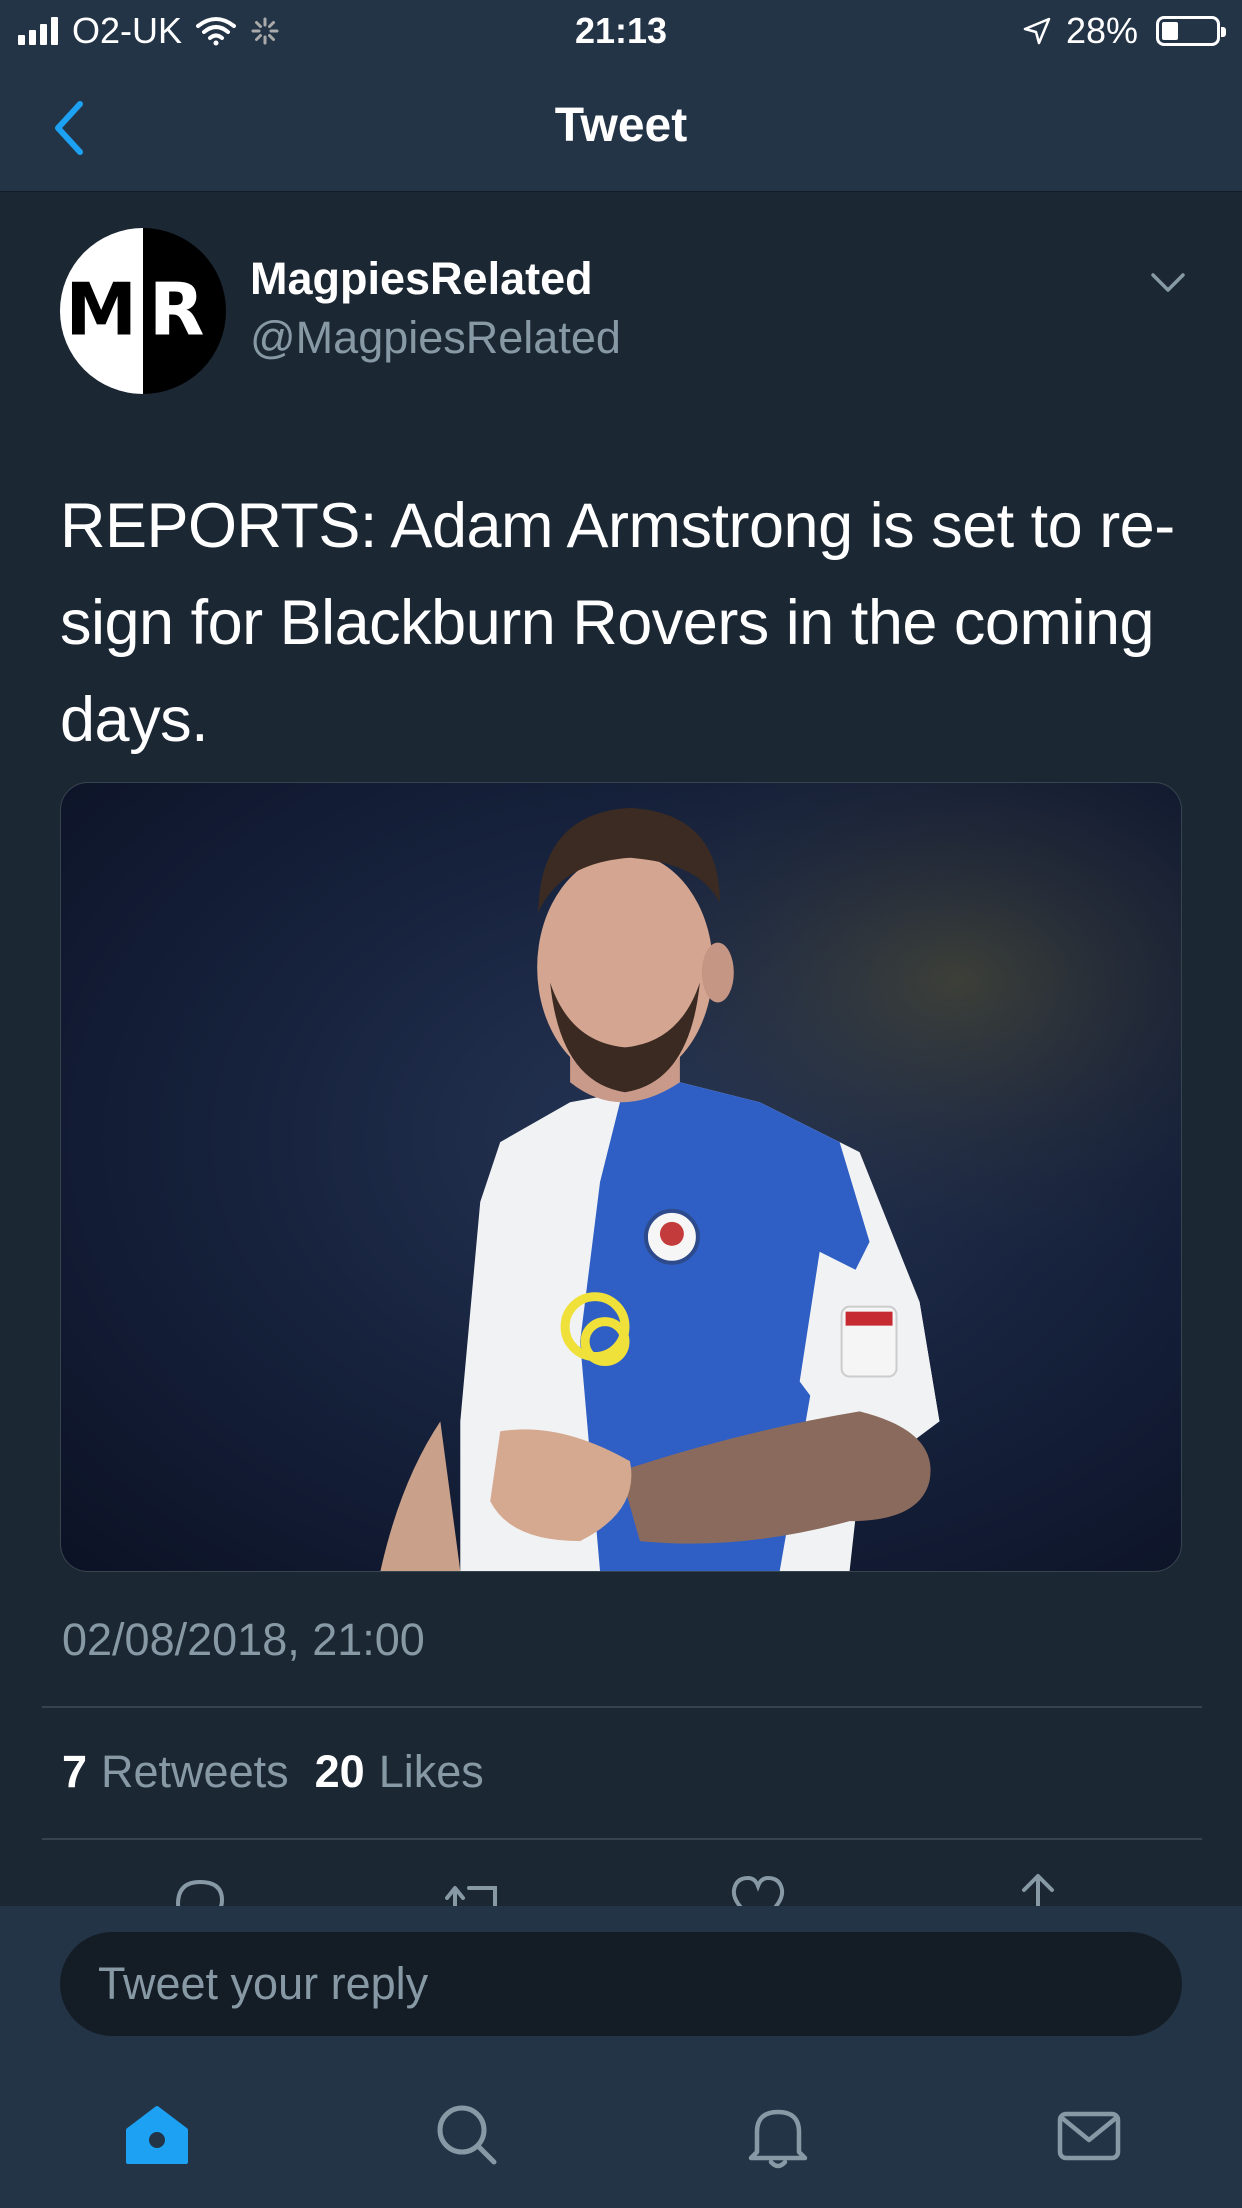 This screenshot has width=1242, height=2208. Describe the element at coordinates (758, 1890) in the screenshot. I see `heart-icon` at that location.